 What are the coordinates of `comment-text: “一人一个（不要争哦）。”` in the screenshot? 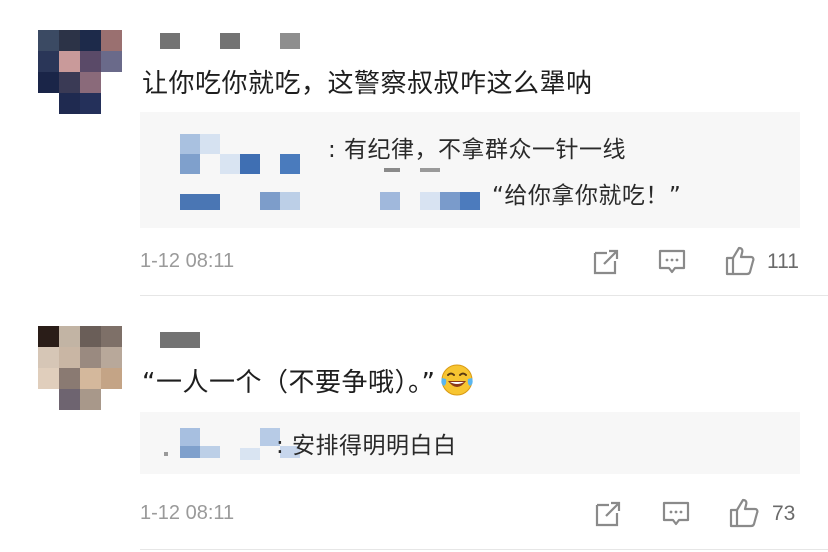 It's located at (308, 380).